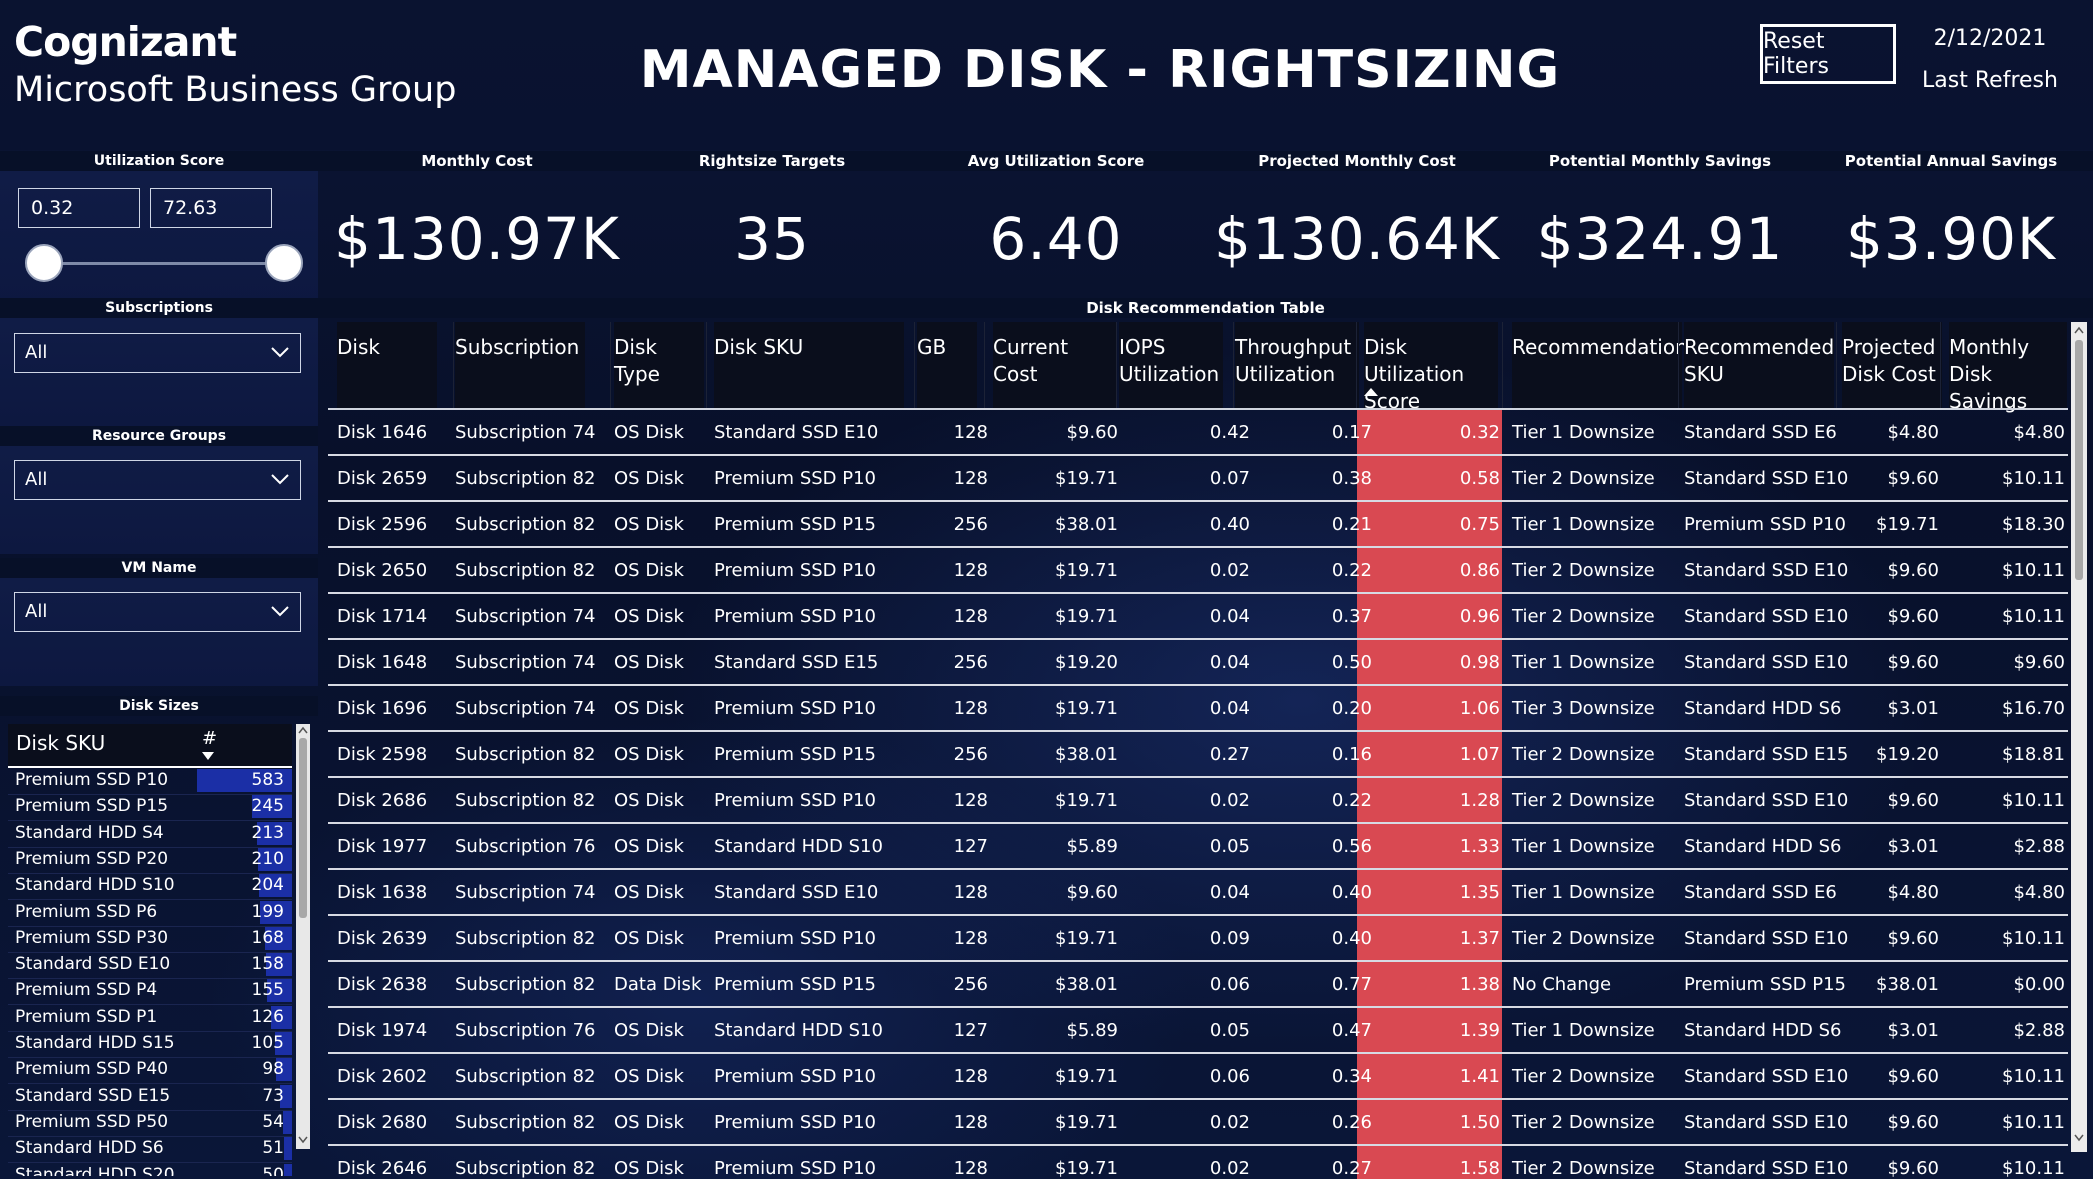 The image size is (2093, 1179). Describe the element at coordinates (150, 1123) in the screenshot. I see `disk-size-row: Premium SSD P50 54` at that location.